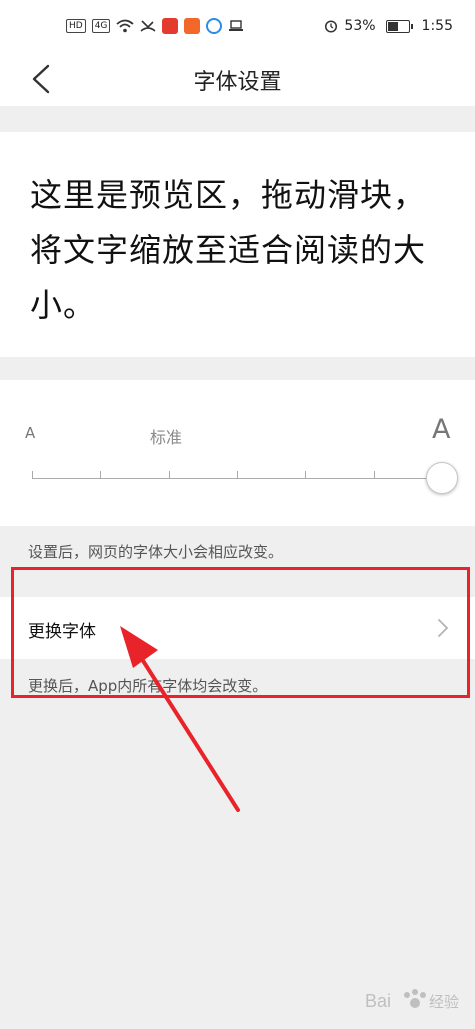  Describe the element at coordinates (192, 26) in the screenshot. I see `app-orange-icon` at that location.